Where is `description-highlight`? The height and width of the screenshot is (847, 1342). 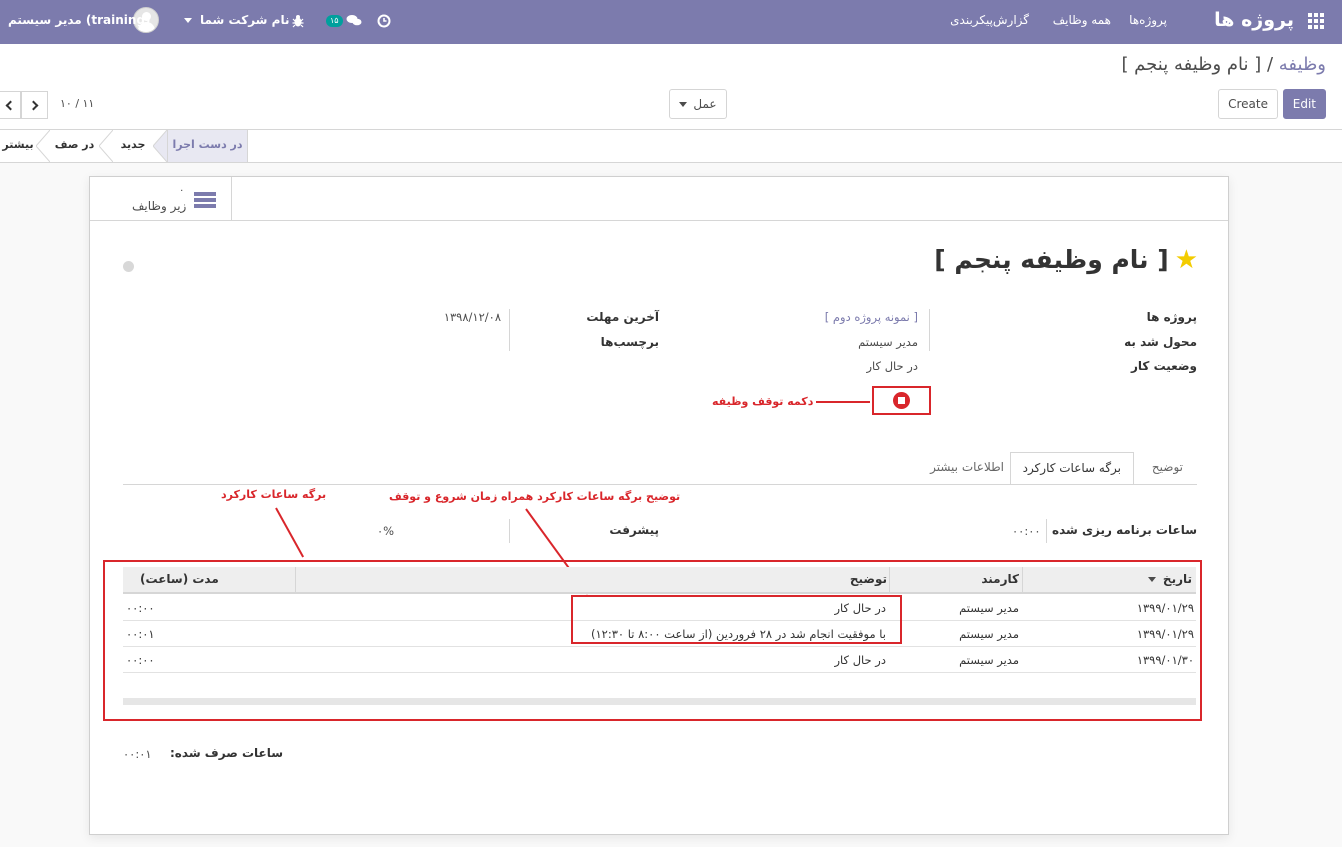
description-highlight is located at coordinates (736, 619).